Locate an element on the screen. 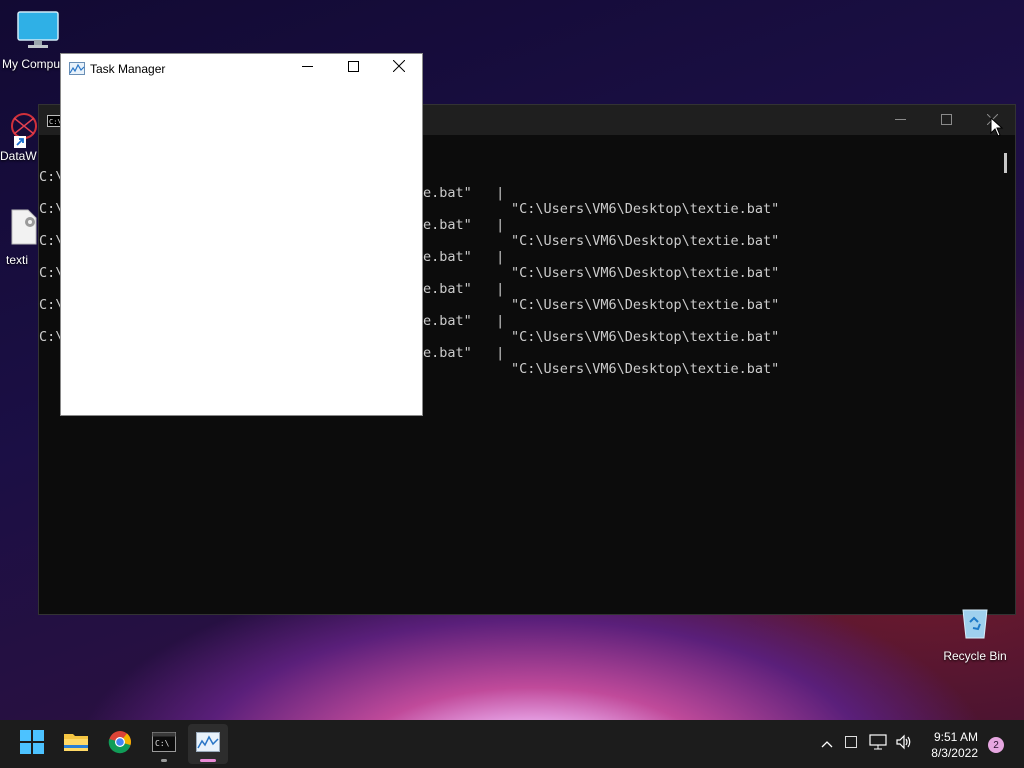 Image resolution: width=1024 pixels, height=768 pixels. taskbar-clock: 9:51 AM 8/3/2022 is located at coordinates (954, 745).